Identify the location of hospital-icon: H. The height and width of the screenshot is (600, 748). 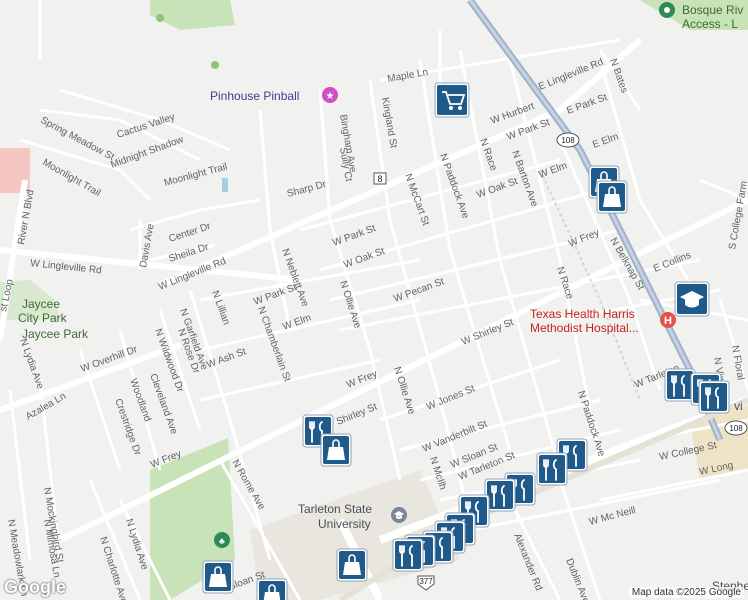
(668, 320).